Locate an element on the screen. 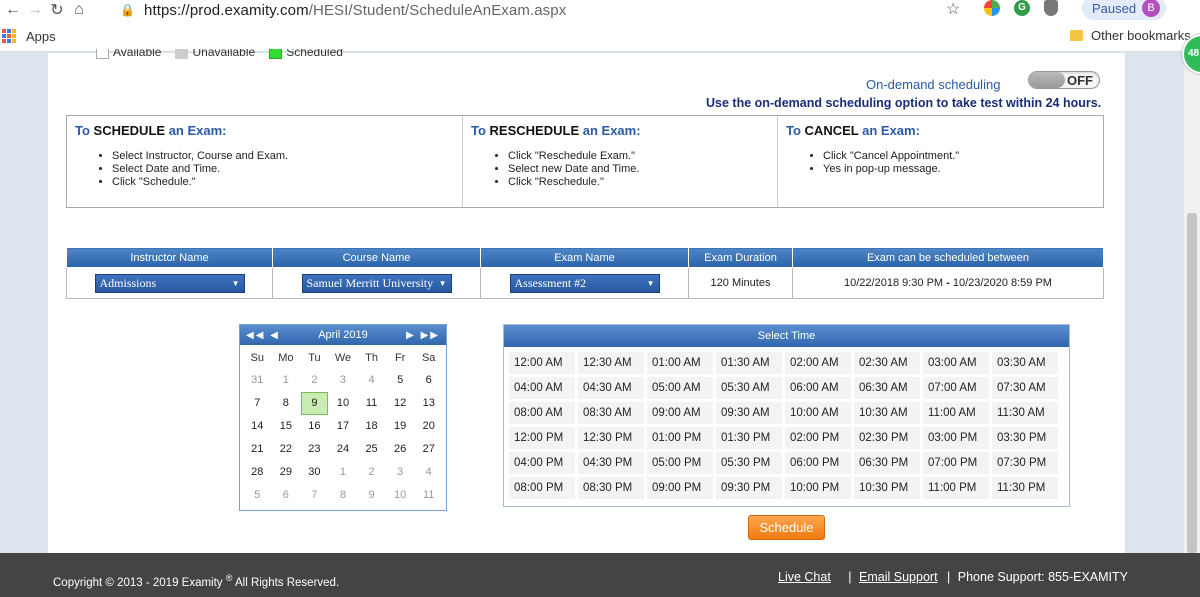 The height and width of the screenshot is (597, 1200). reload-icon: ↻ is located at coordinates (57, 10).